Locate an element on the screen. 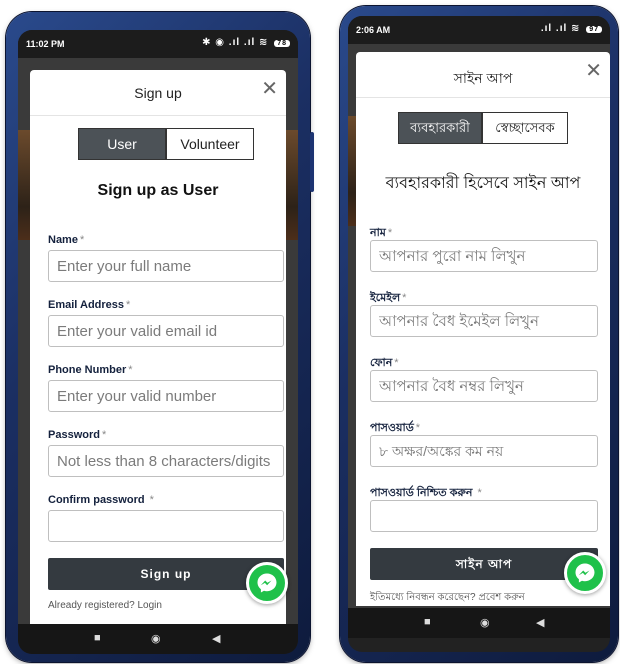  status-icons: .ıl .ıl ≋ 97 is located at coordinates (571, 28).